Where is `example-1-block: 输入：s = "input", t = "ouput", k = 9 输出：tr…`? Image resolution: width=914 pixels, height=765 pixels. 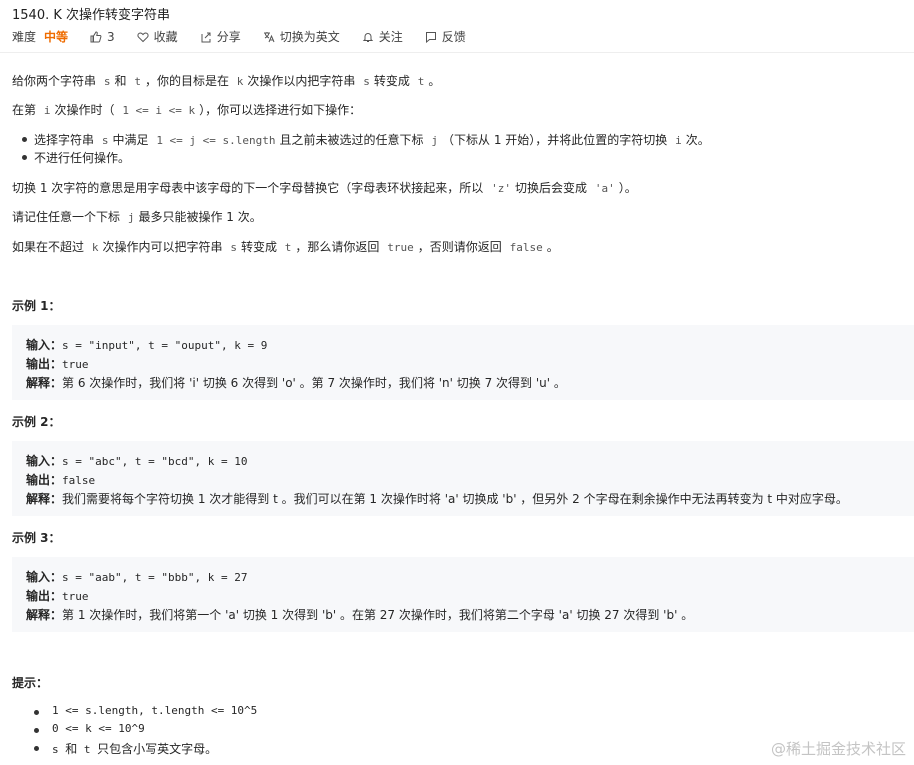 example-1-block: 输入：s = "input", t = "ouput", k = 9 输出：tr… is located at coordinates (463, 362).